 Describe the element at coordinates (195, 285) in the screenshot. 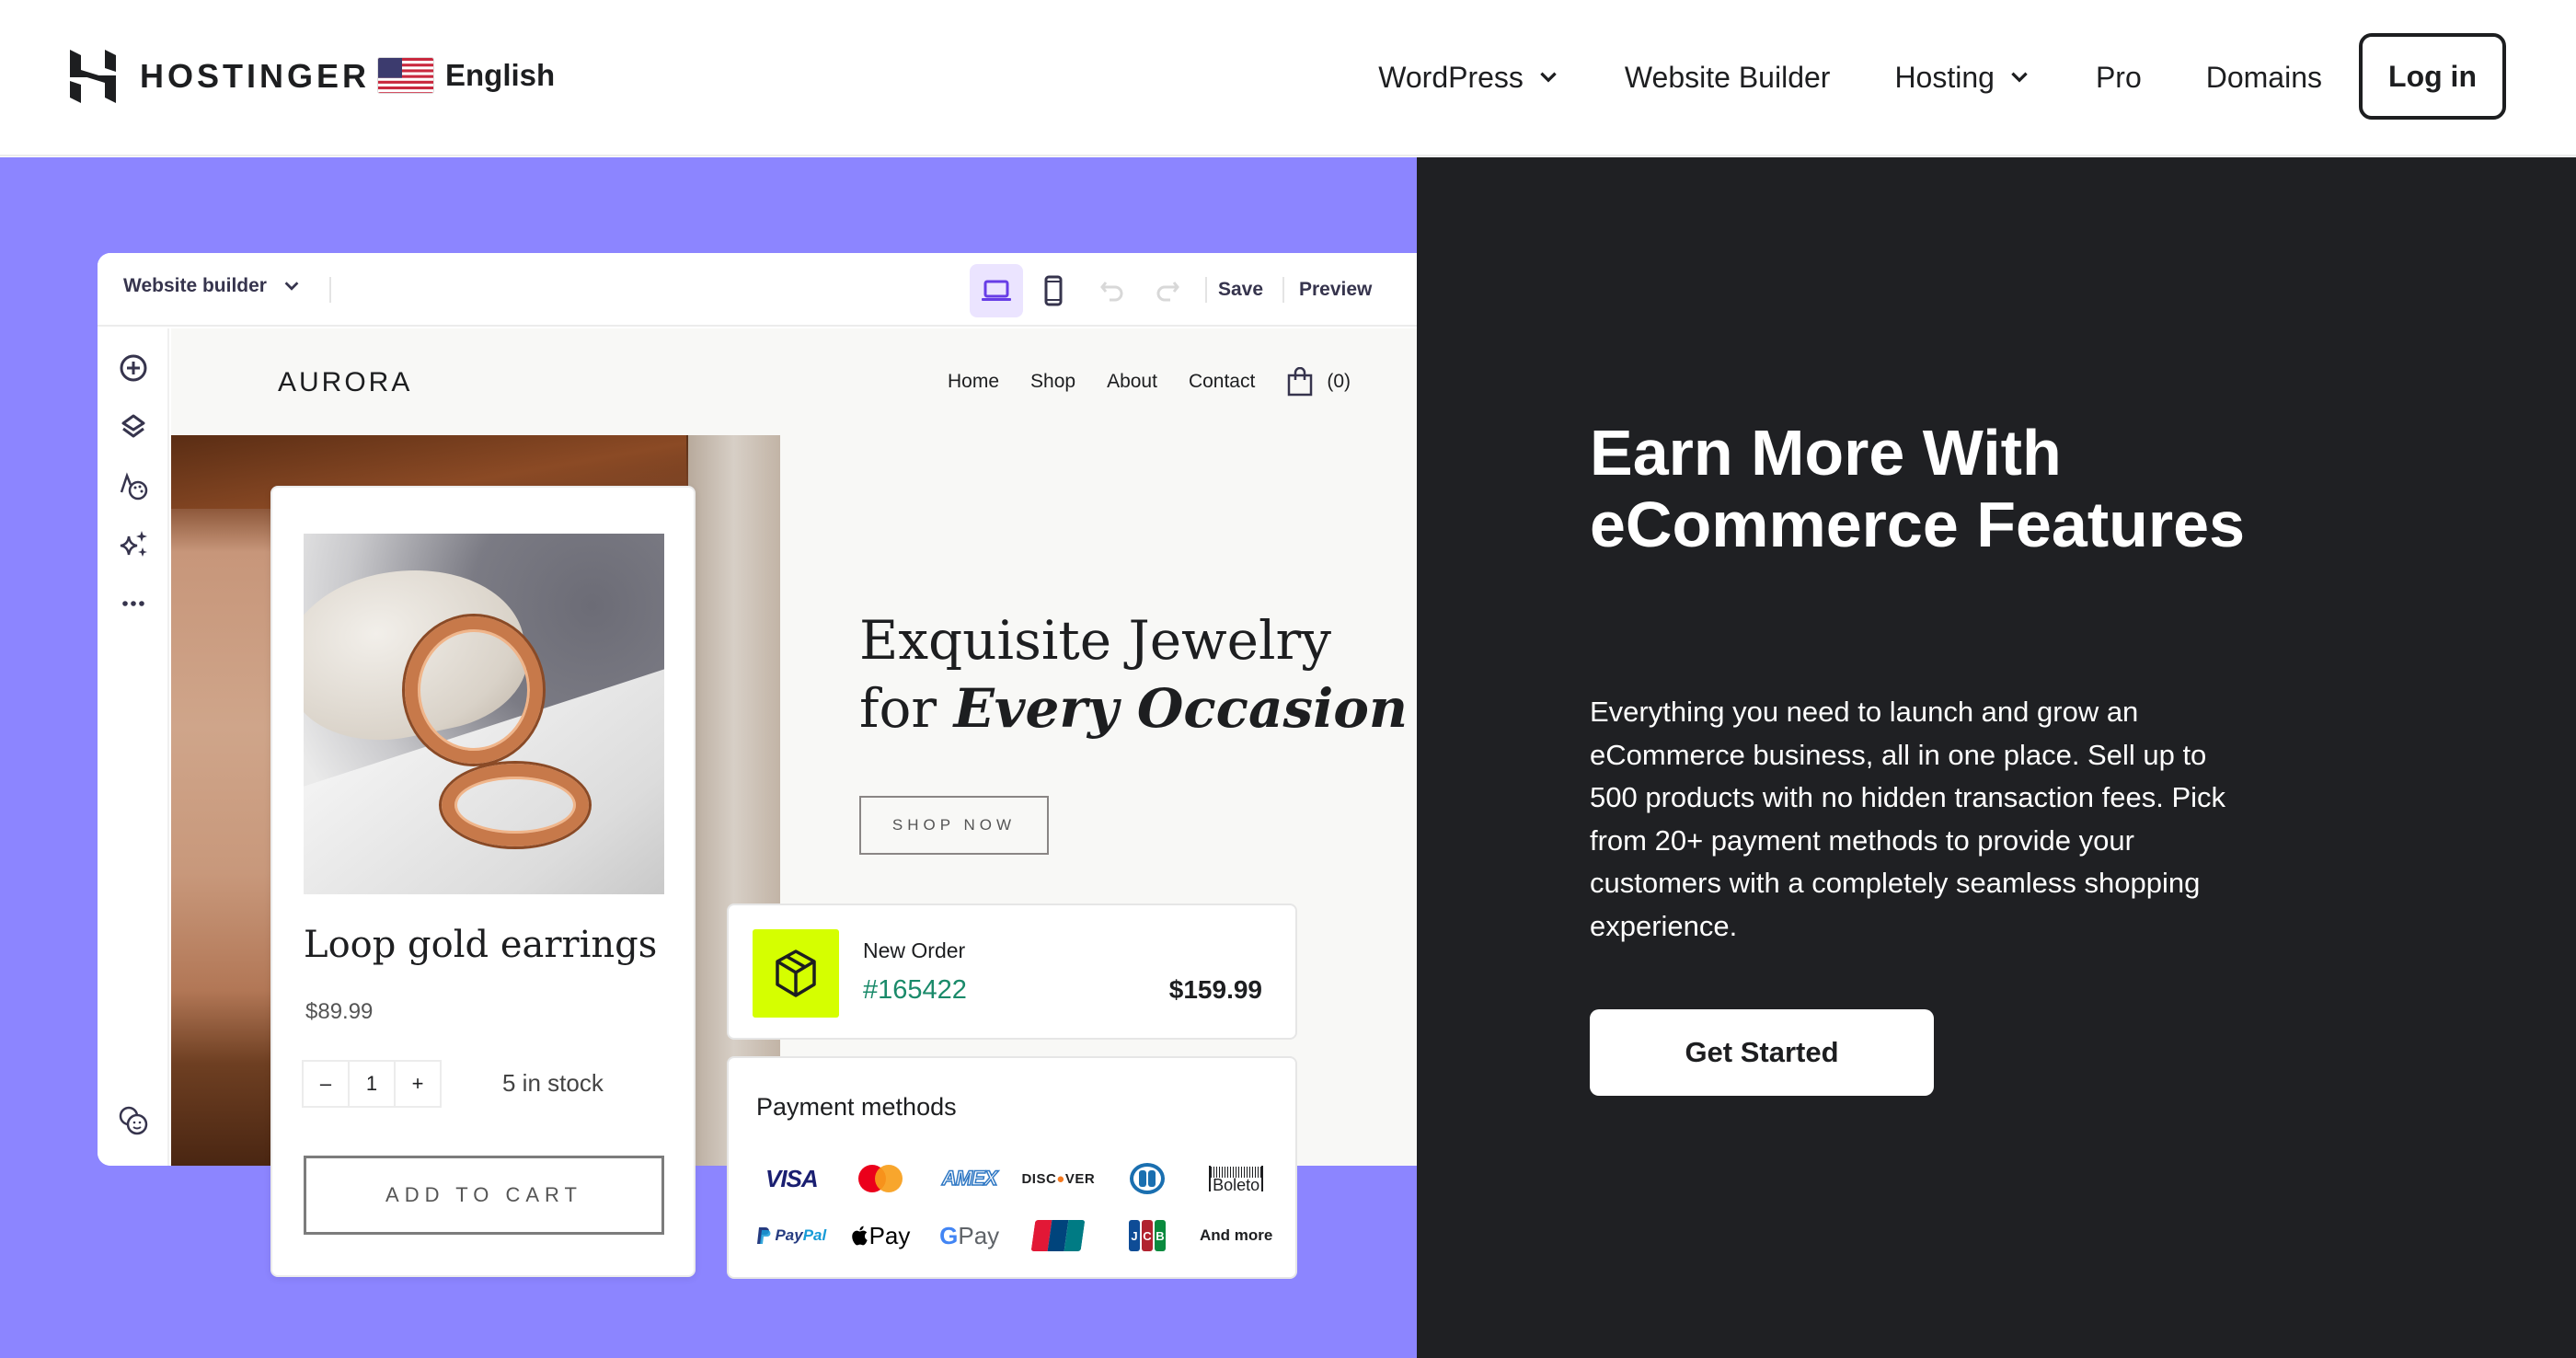

I see `builder-mode-label: Website builder` at that location.